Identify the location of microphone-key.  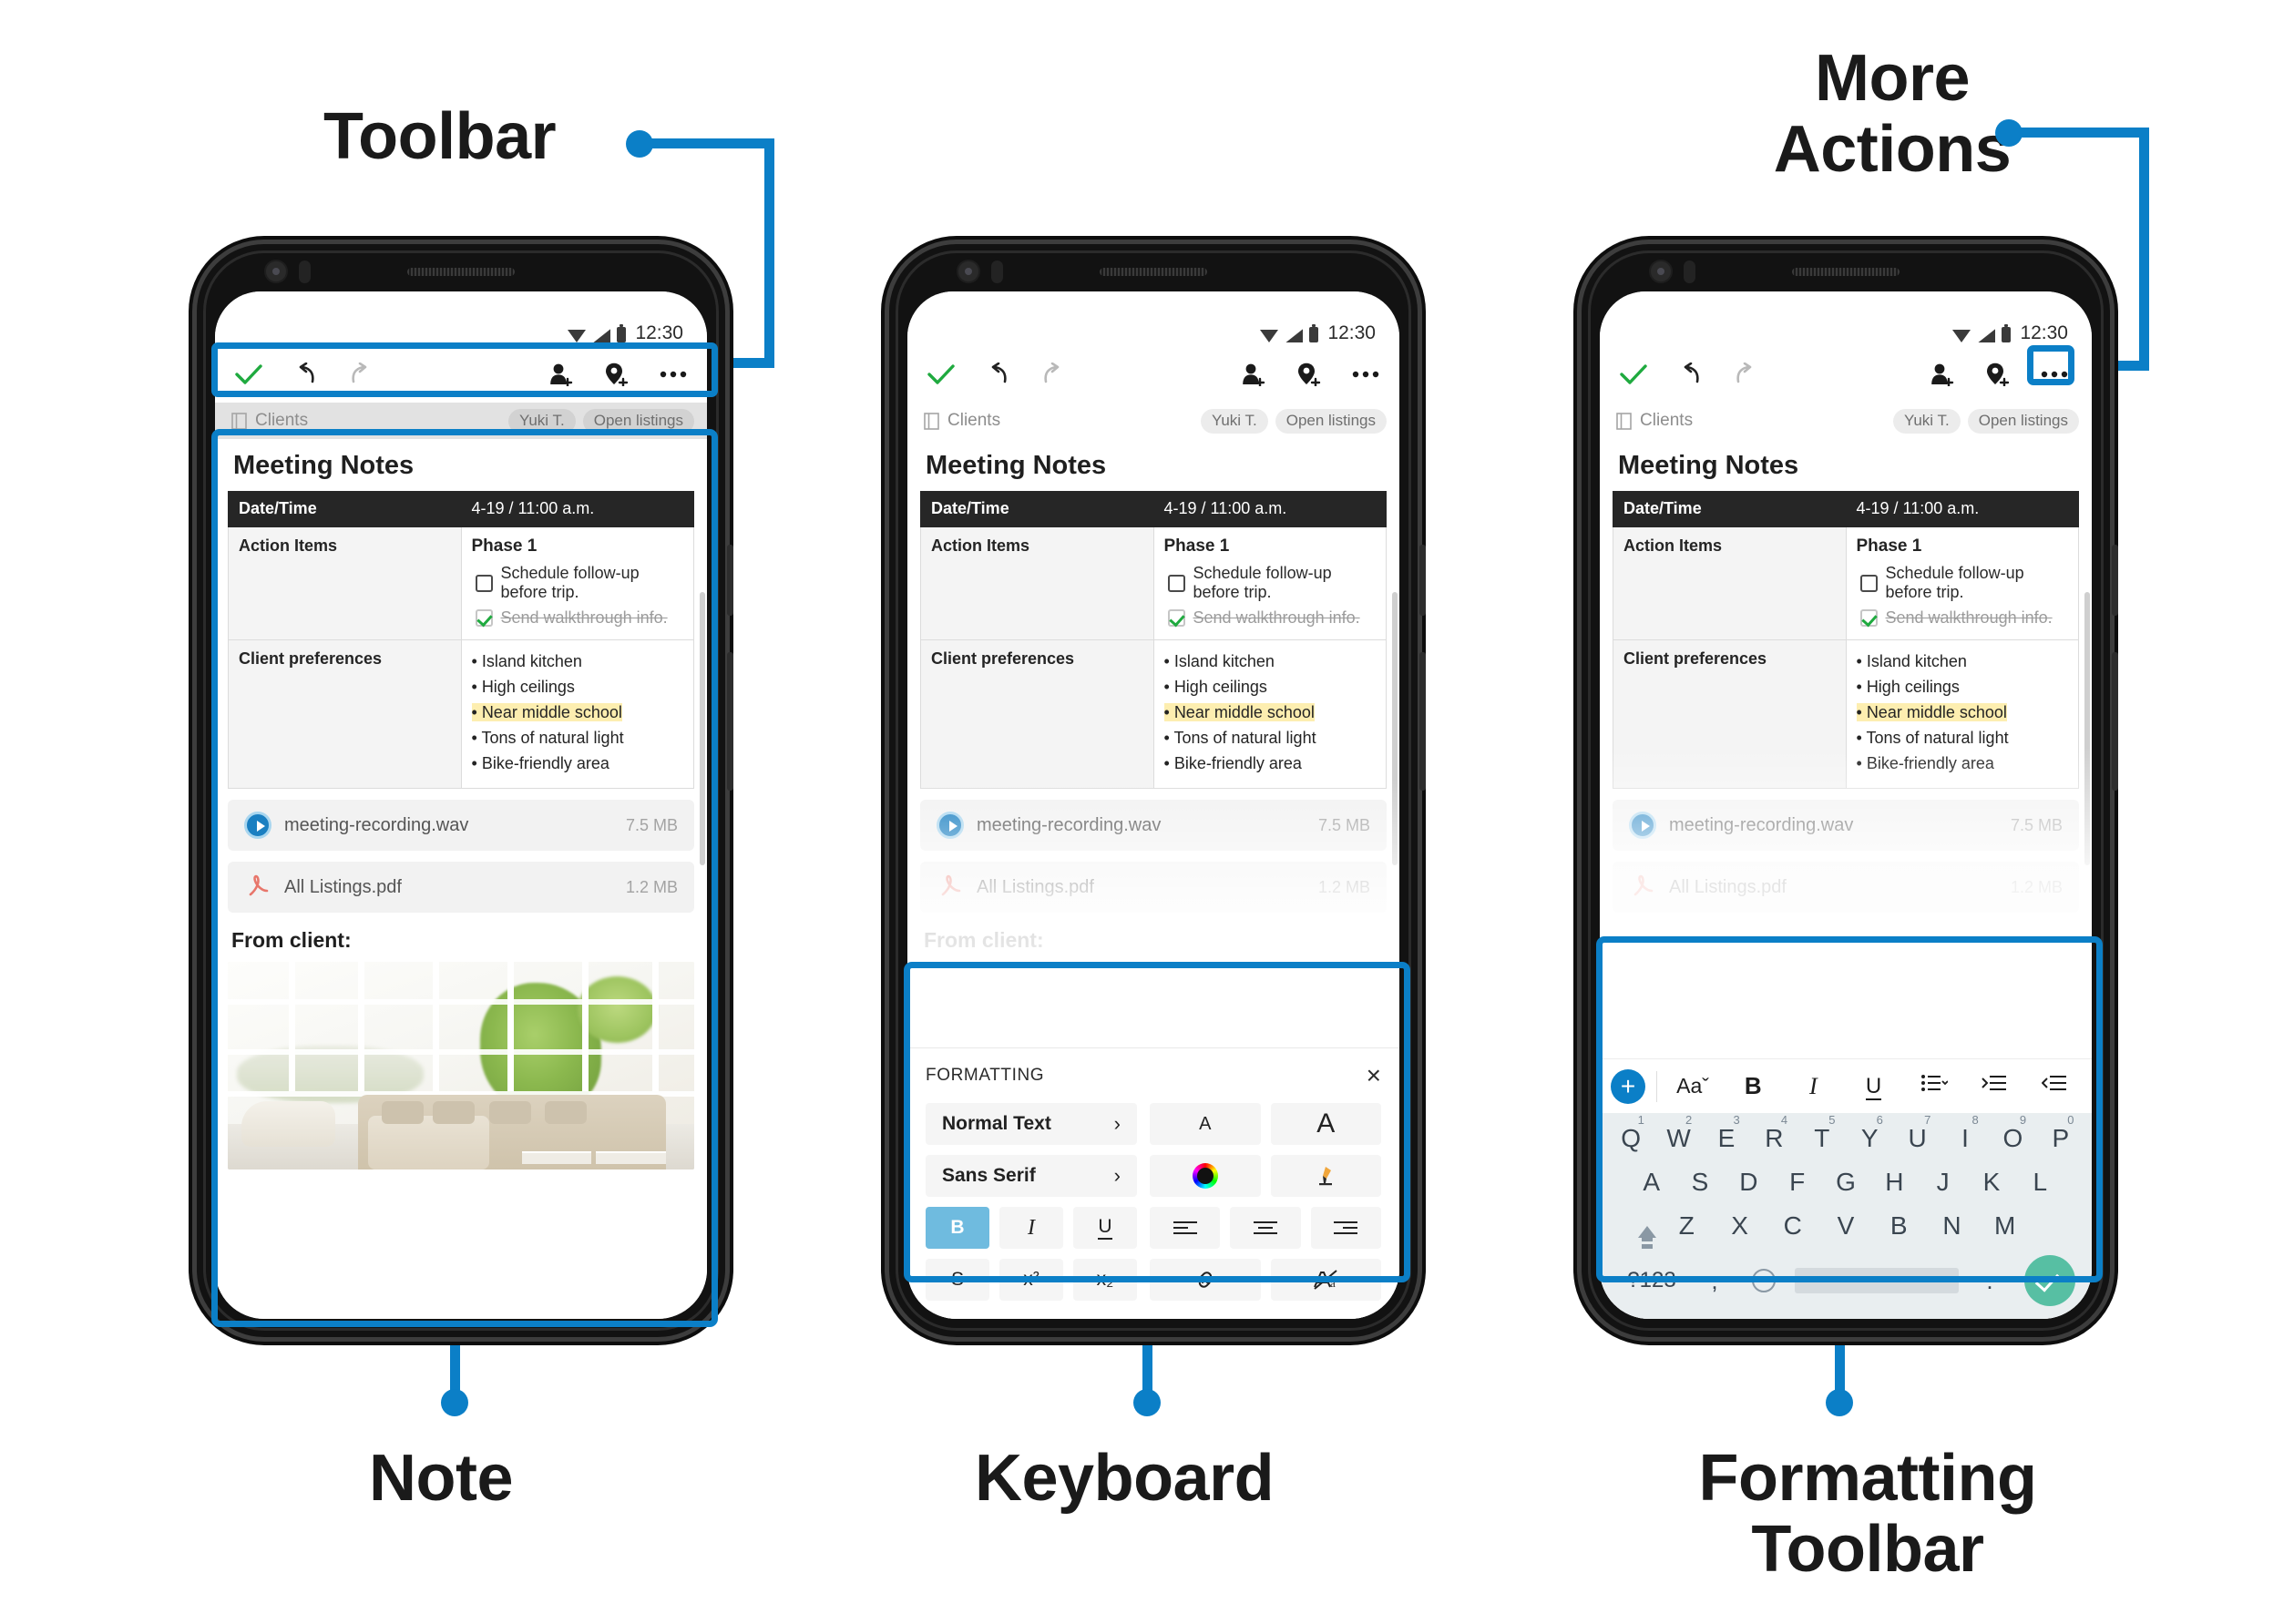
(1763, 1280).